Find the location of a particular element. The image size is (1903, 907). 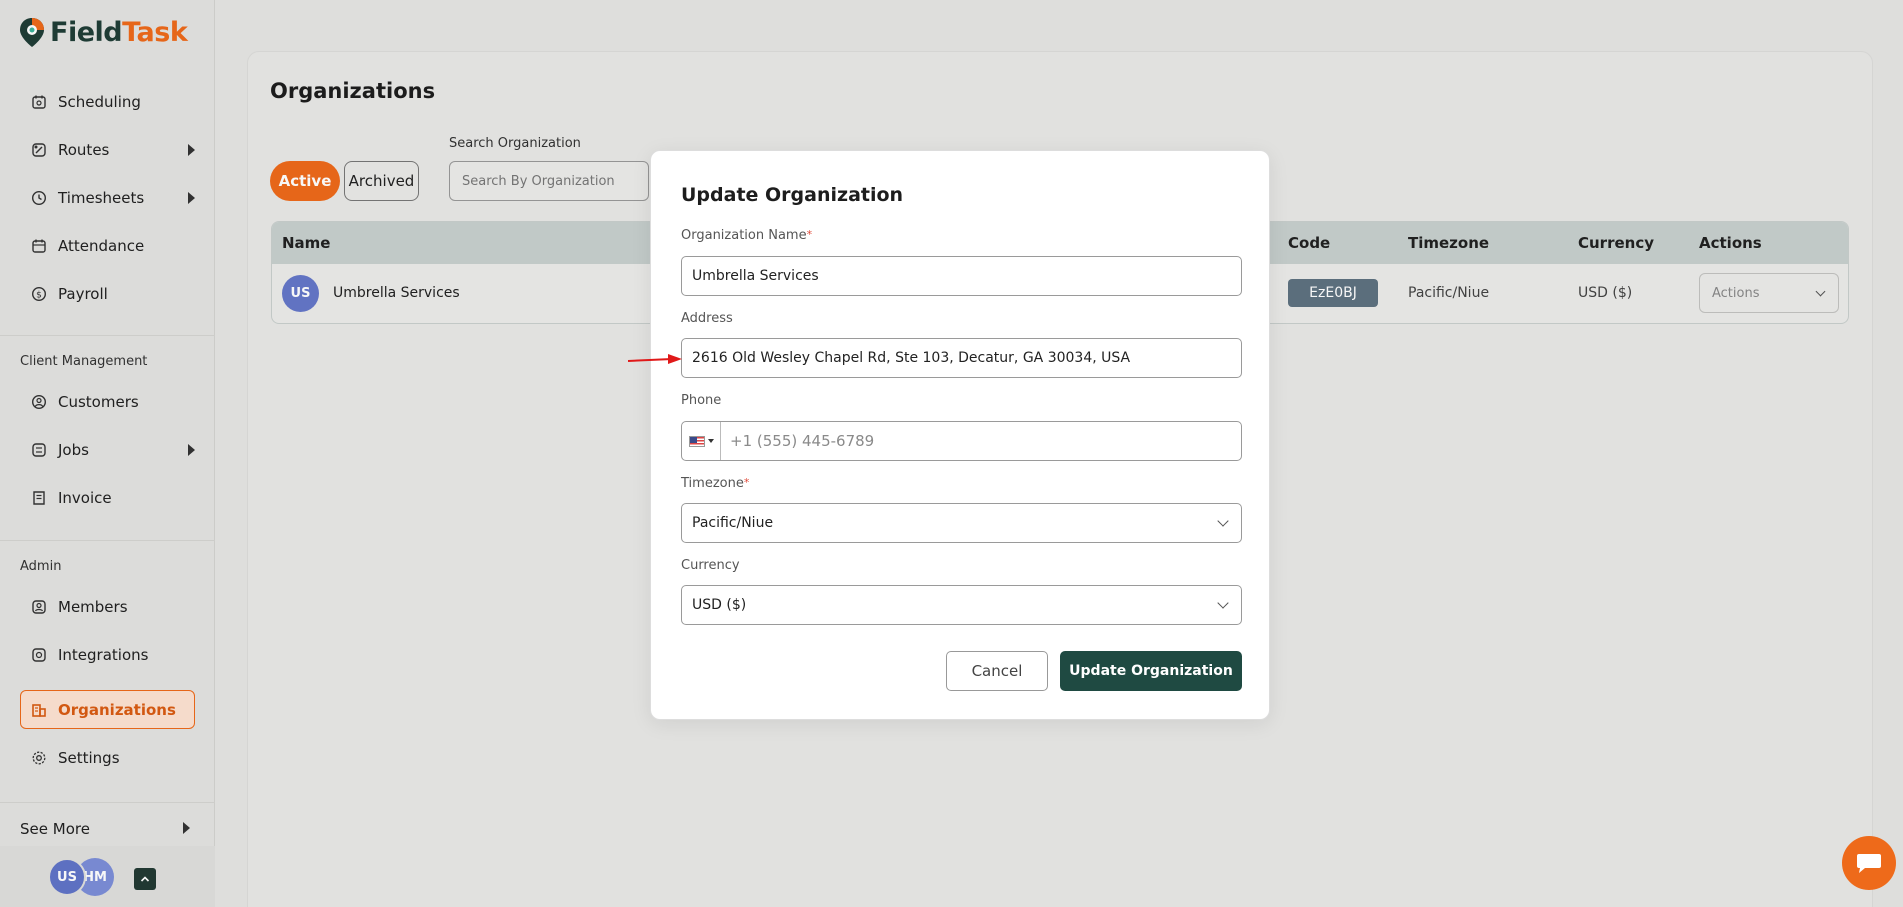

org-name-value: Umbrella Services is located at coordinates (755, 276).